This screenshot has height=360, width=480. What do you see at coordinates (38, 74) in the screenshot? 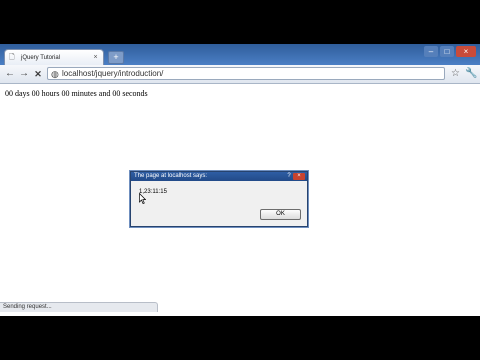
I see `stop-icon: ✕` at bounding box center [38, 74].